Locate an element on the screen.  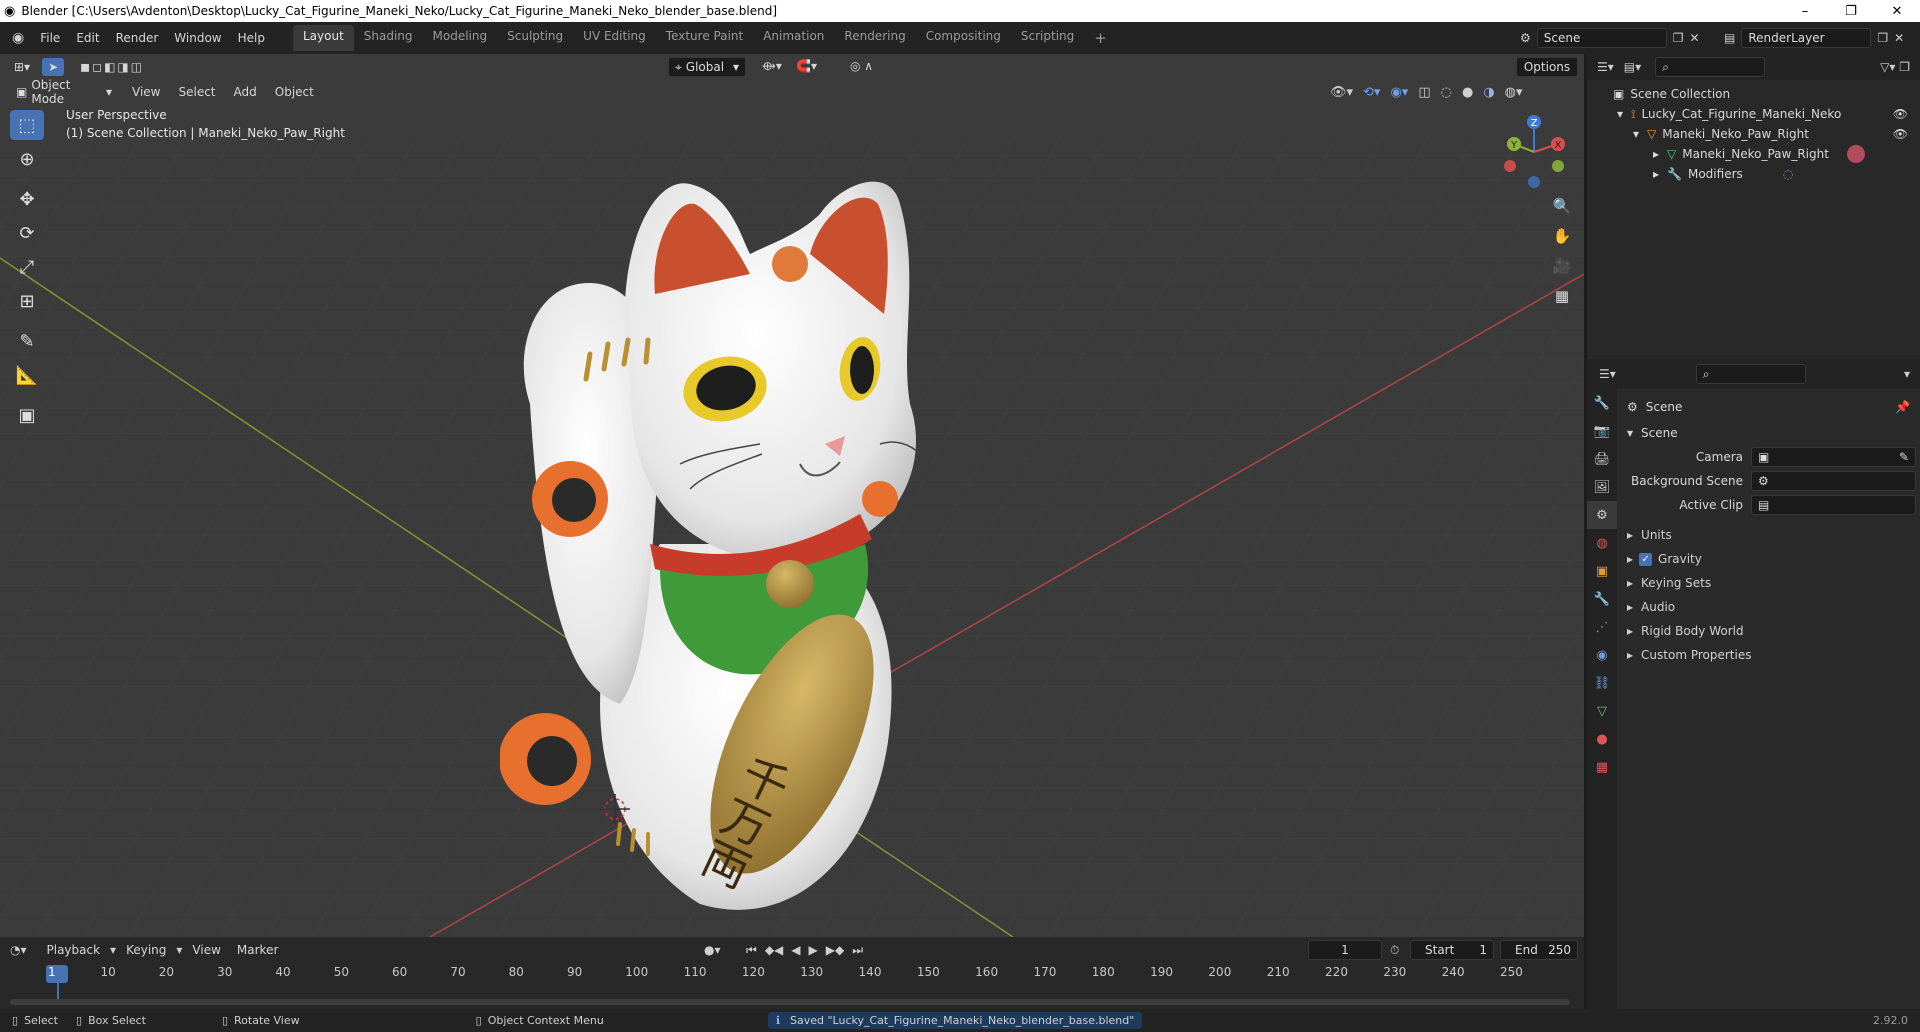
menu-help: Help is located at coordinates (251, 38).